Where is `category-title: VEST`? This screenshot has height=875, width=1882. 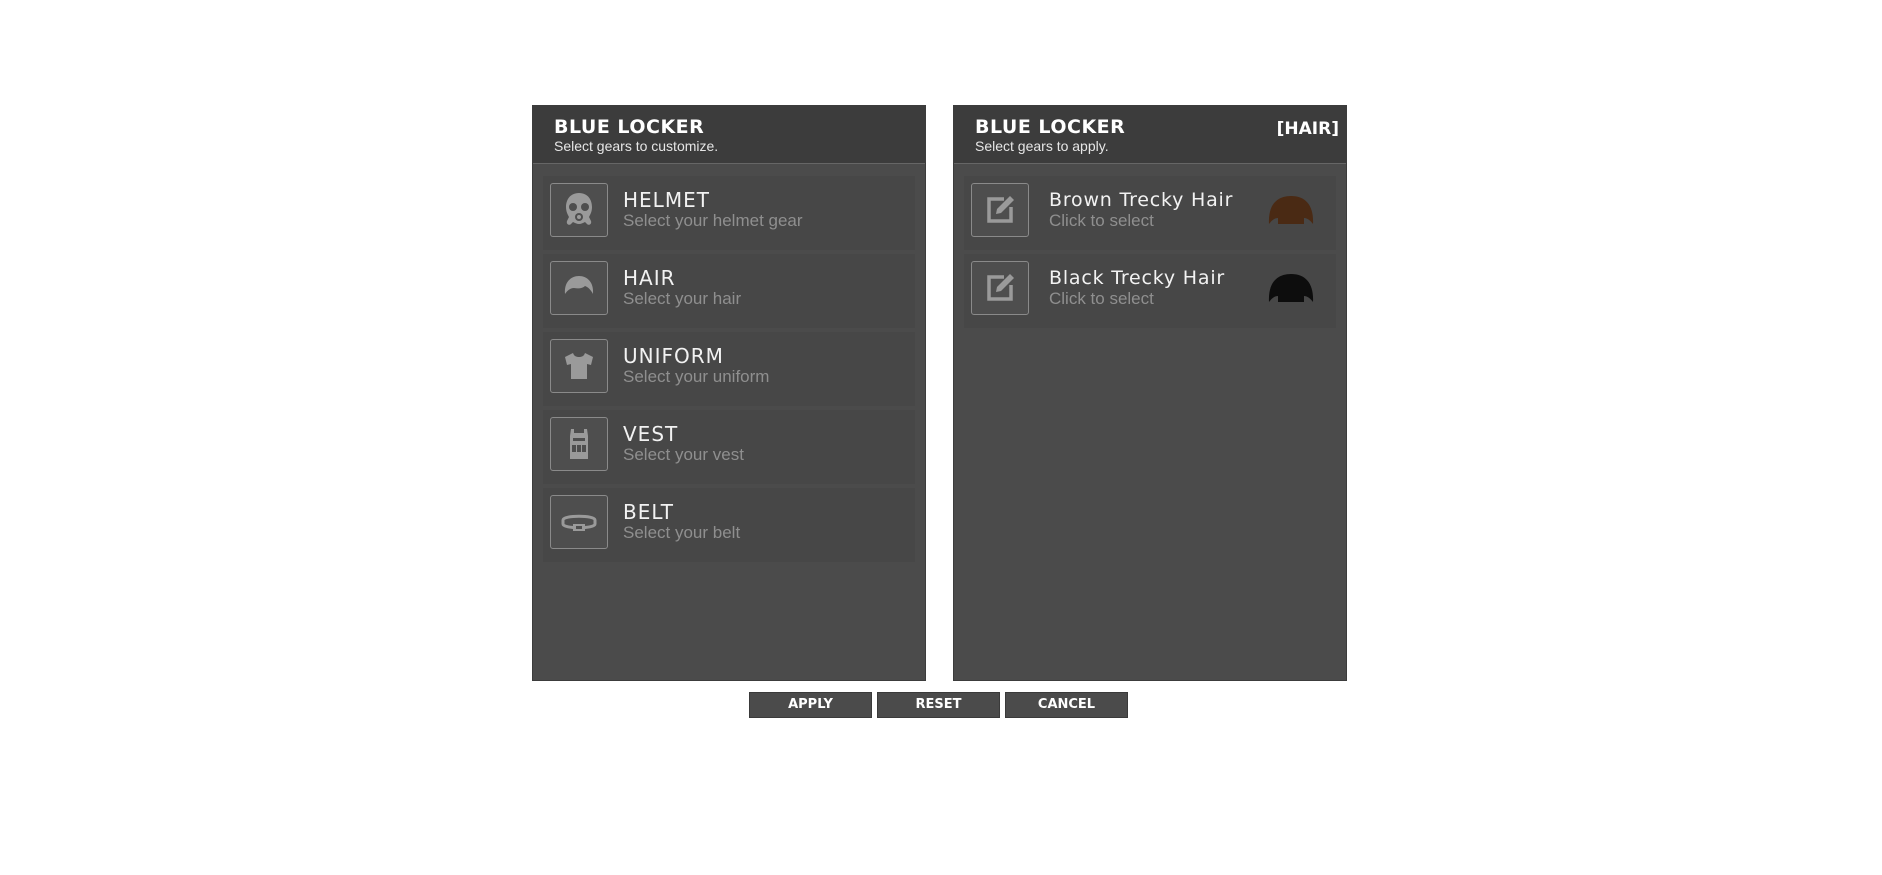 category-title: VEST is located at coordinates (651, 434).